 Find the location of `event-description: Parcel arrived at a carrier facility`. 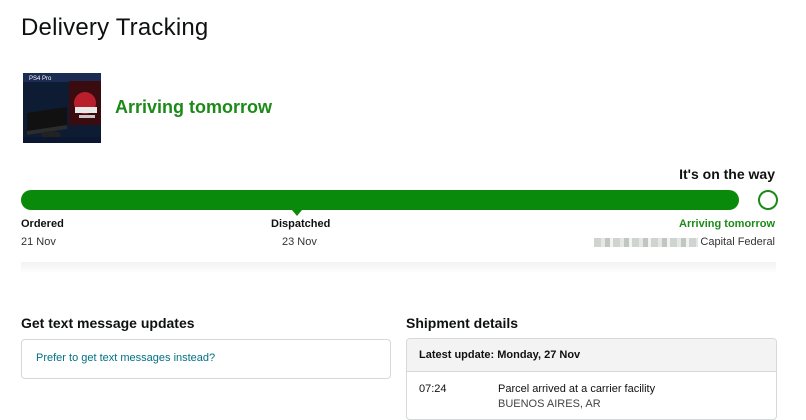

event-description: Parcel arrived at a carrier facility is located at coordinates (577, 389).